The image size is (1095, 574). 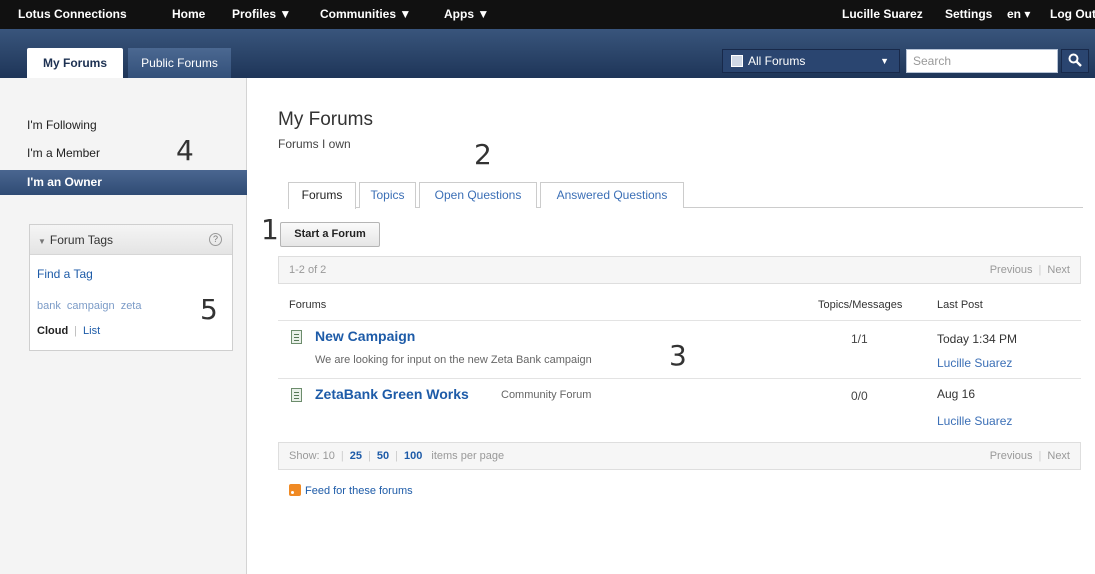 I want to click on cloud-view: Cloud, so click(x=53, y=331).